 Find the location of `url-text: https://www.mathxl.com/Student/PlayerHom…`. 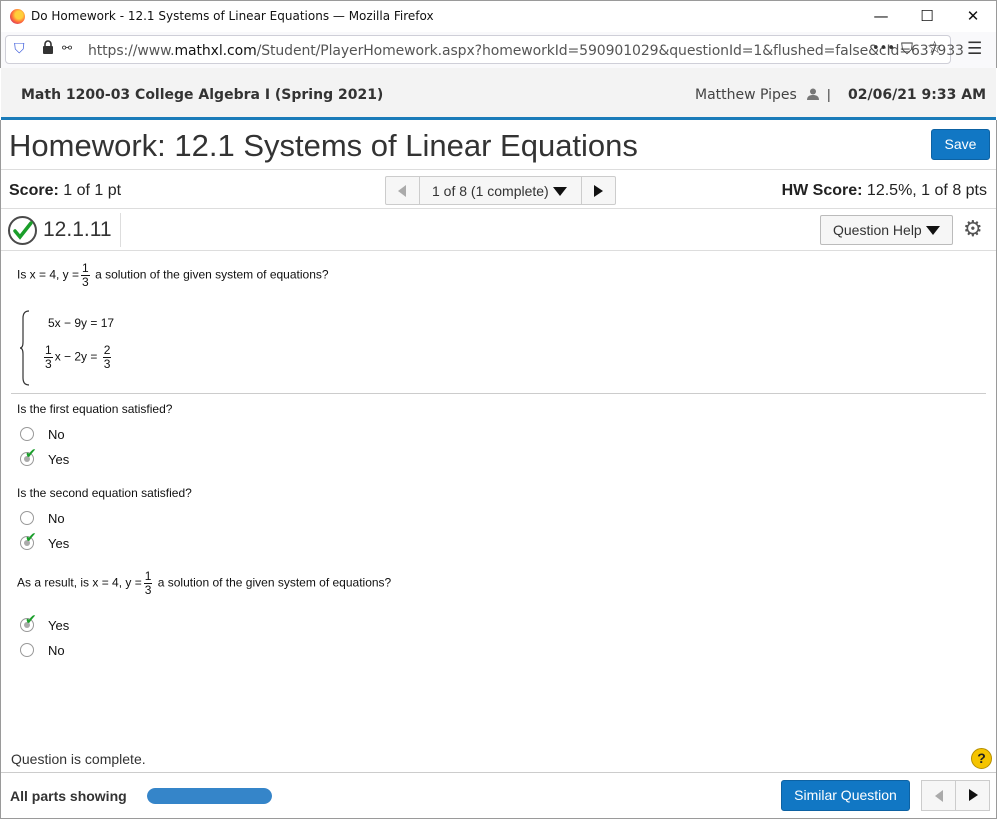

url-text: https://www.mathxl.com/Student/PlayerHom… is located at coordinates (526, 51).